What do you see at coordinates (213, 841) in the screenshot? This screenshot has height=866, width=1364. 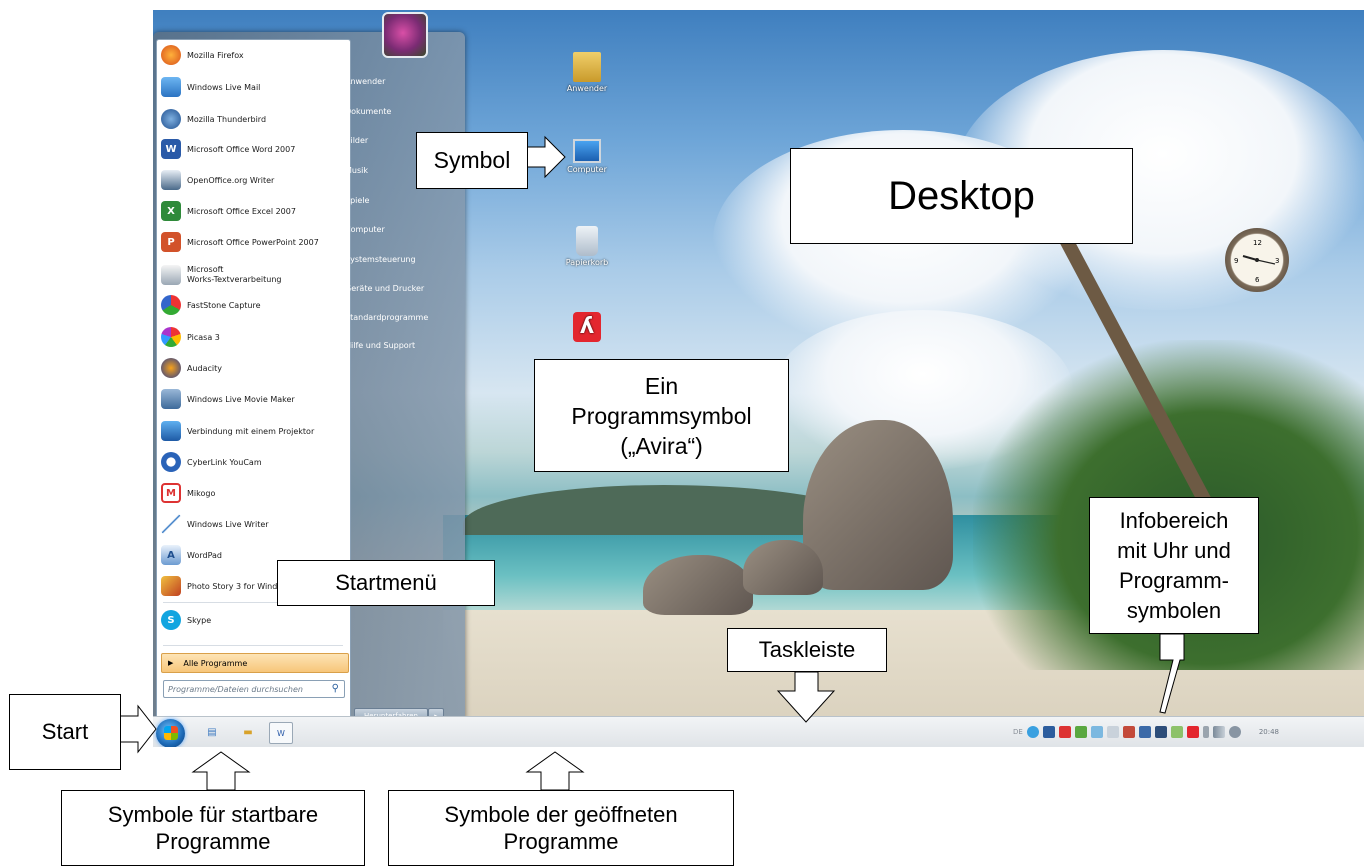 I see `callout-startable-line2: Programme` at bounding box center [213, 841].